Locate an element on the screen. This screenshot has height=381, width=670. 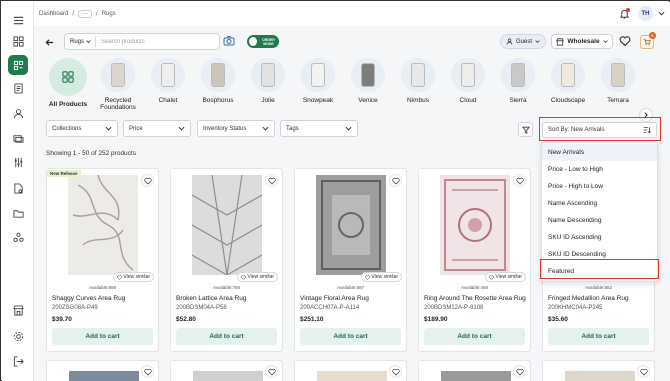
document-icon is located at coordinates (18, 188).